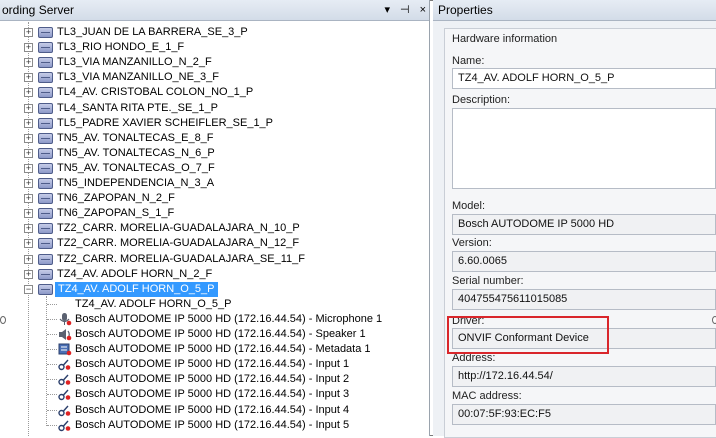 The height and width of the screenshot is (438, 716). Describe the element at coordinates (584, 78) in the screenshot. I see `name-field: TZ4_AV. ADOLF HORN_O_5_P` at that location.